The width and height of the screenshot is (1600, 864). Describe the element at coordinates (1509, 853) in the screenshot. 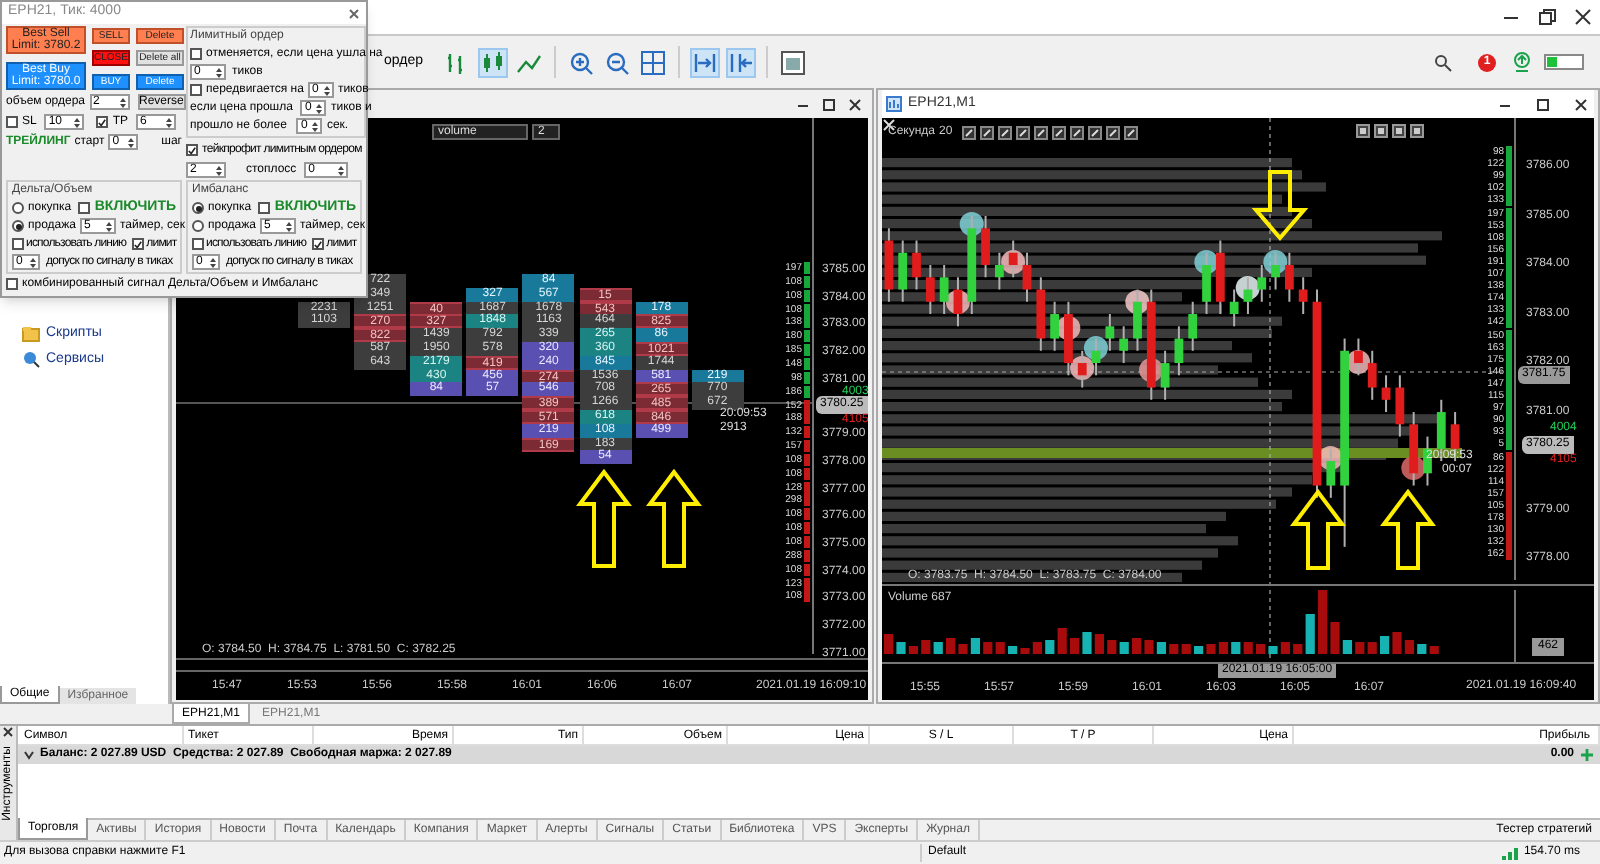

I see `signal-bars-icon` at that location.